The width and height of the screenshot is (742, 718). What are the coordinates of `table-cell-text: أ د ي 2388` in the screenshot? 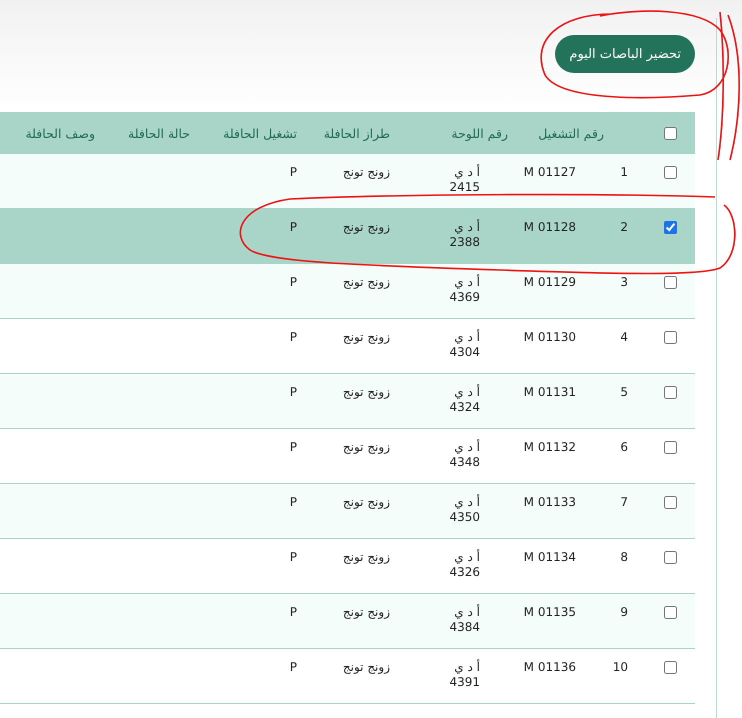 It's located at (464, 235).